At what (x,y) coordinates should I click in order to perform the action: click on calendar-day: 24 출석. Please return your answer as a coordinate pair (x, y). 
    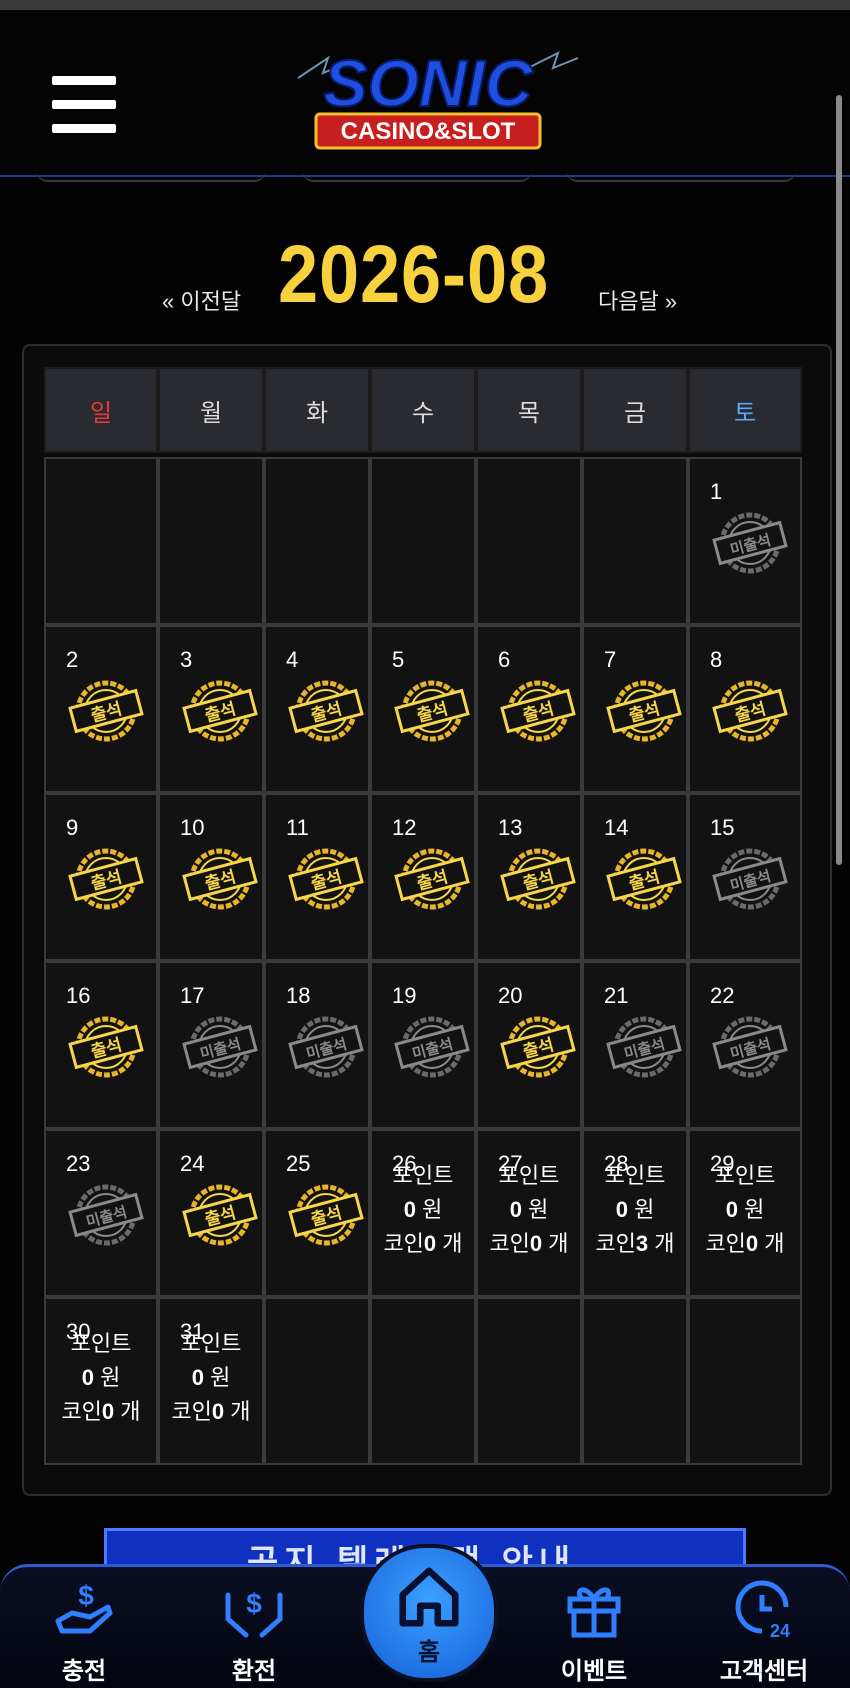
    Looking at the image, I should click on (211, 1213).